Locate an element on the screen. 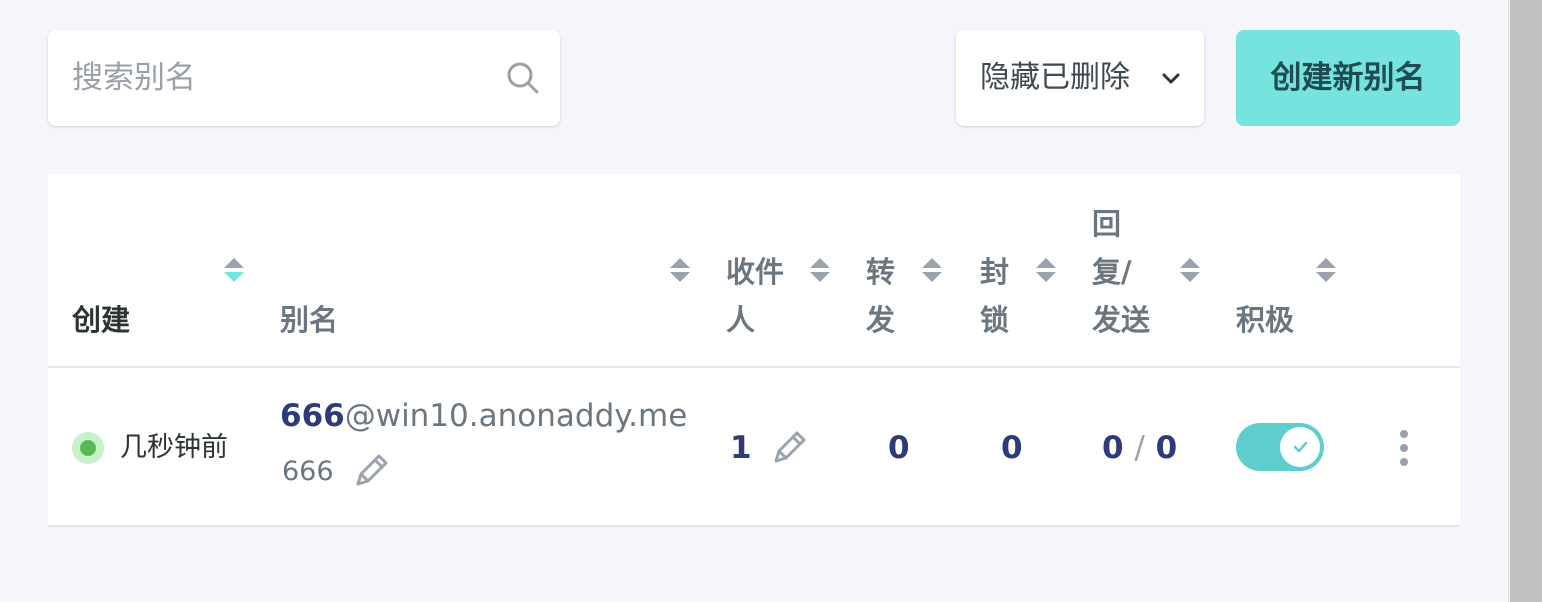 Image resolution: width=1542 pixels, height=602 pixels. header-active-label: 积极 is located at coordinates (1265, 320).